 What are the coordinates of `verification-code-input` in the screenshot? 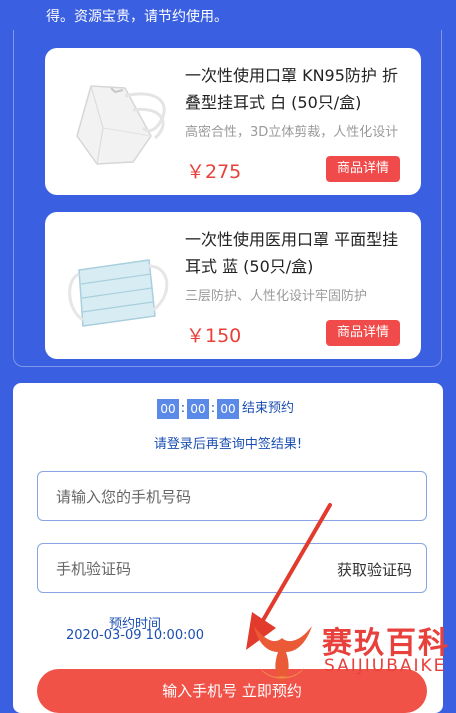 It's located at (186, 569).